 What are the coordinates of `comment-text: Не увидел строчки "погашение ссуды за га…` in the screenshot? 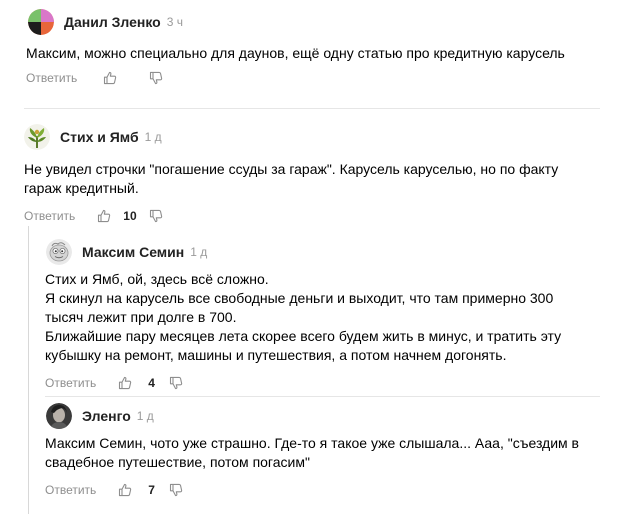 It's located at (291, 179).